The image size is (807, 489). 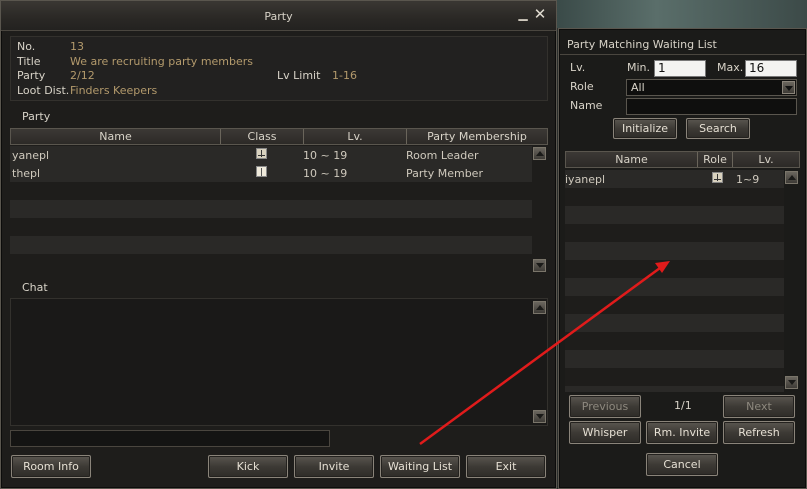 What do you see at coordinates (51, 466) in the screenshot?
I see `room-info-button: Room Info` at bounding box center [51, 466].